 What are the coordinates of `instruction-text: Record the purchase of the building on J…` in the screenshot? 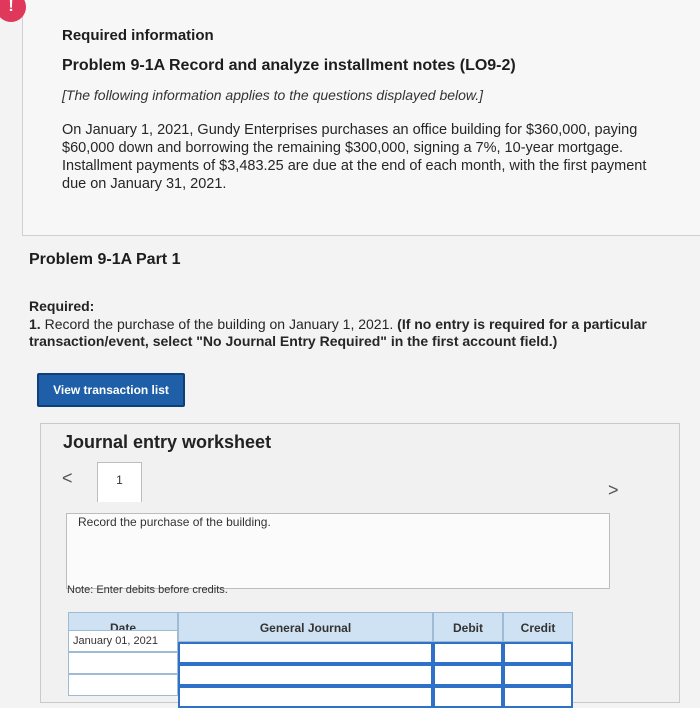 It's located at (219, 324).